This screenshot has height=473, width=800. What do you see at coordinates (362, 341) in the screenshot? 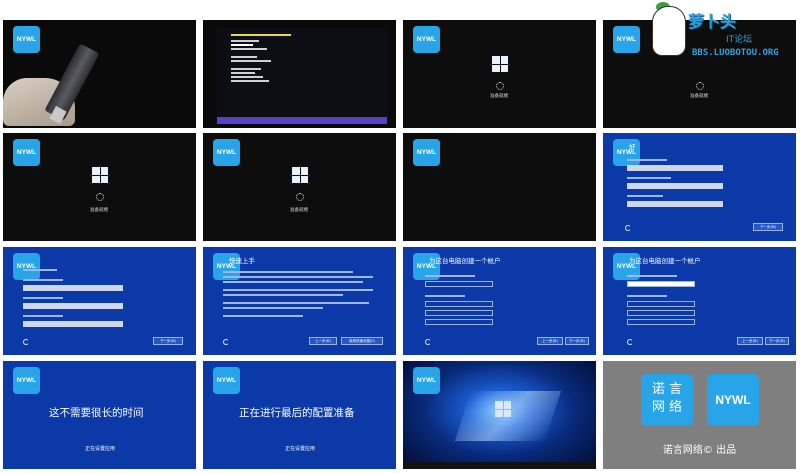
I see `use-express-settings-button: 使用快速设置(E)` at bounding box center [362, 341].